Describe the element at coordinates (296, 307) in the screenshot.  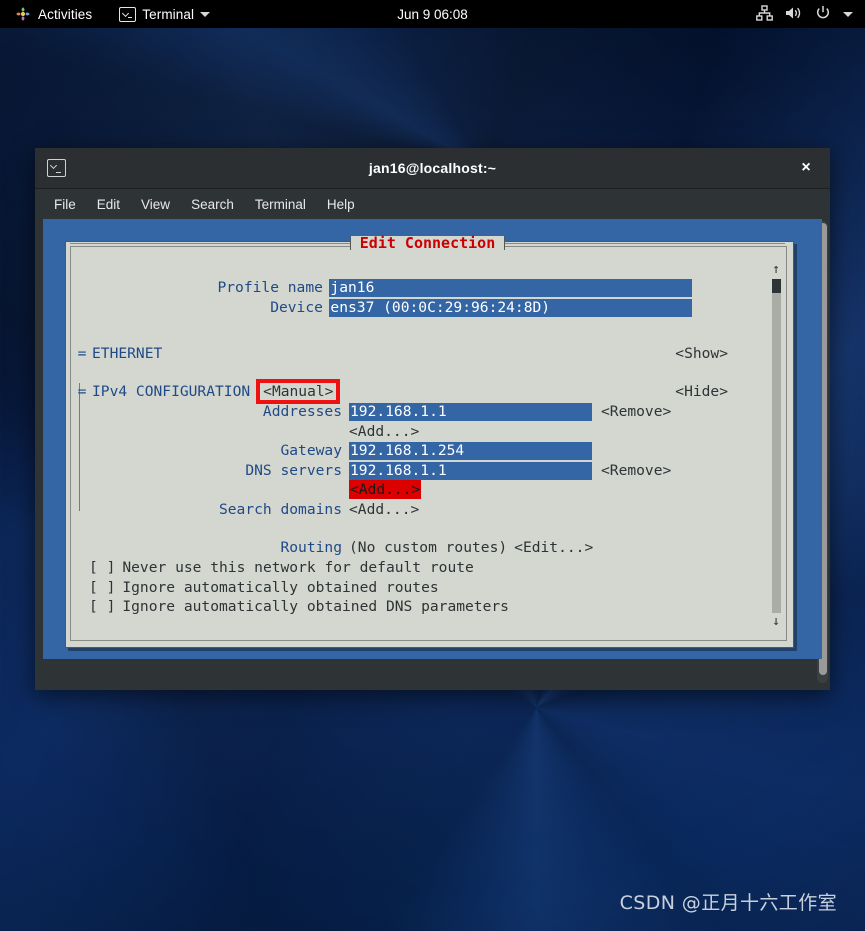
I see `device-label: Device` at that location.